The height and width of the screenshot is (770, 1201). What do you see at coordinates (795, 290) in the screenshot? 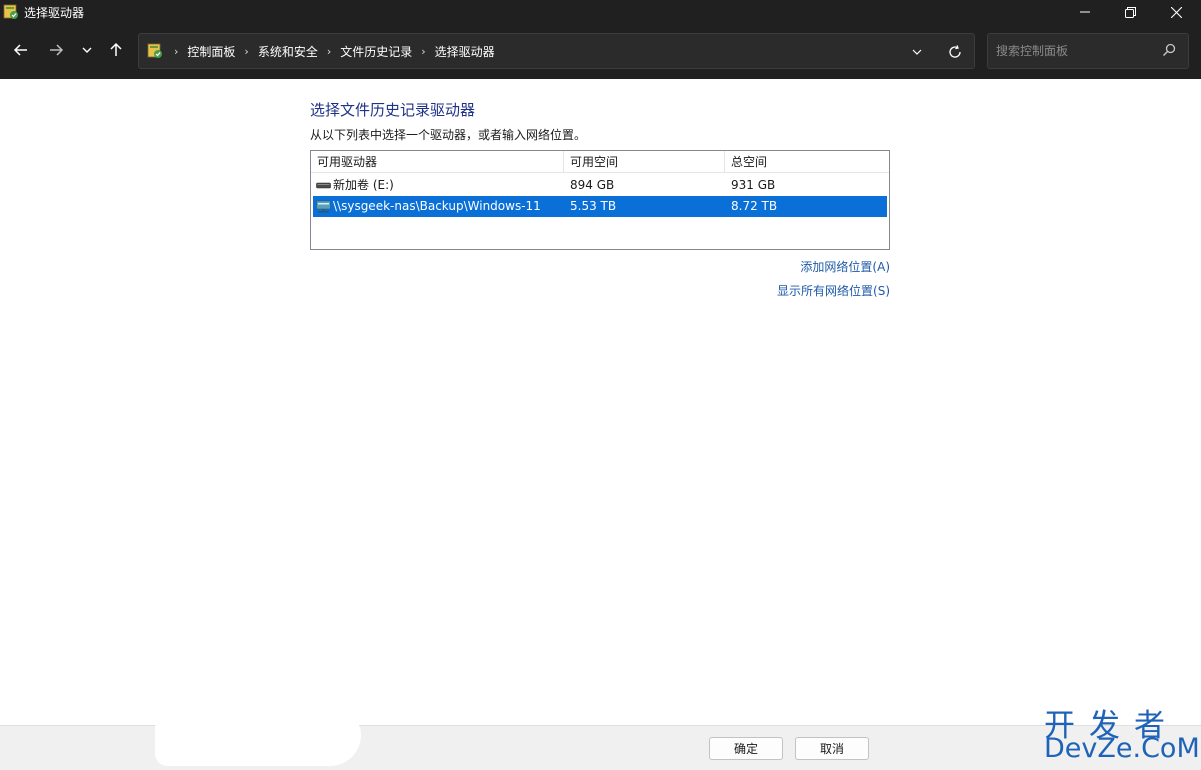
I see `show-all-network-locations-link: 显示所有网络位置(S)` at bounding box center [795, 290].